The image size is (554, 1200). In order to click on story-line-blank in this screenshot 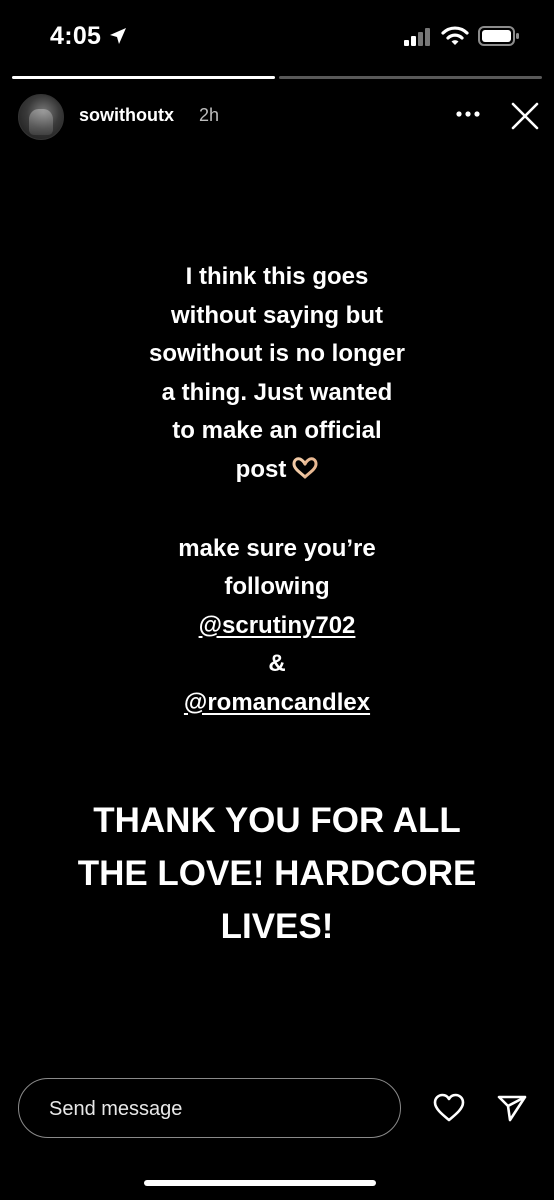, I will do `click(277, 510)`.